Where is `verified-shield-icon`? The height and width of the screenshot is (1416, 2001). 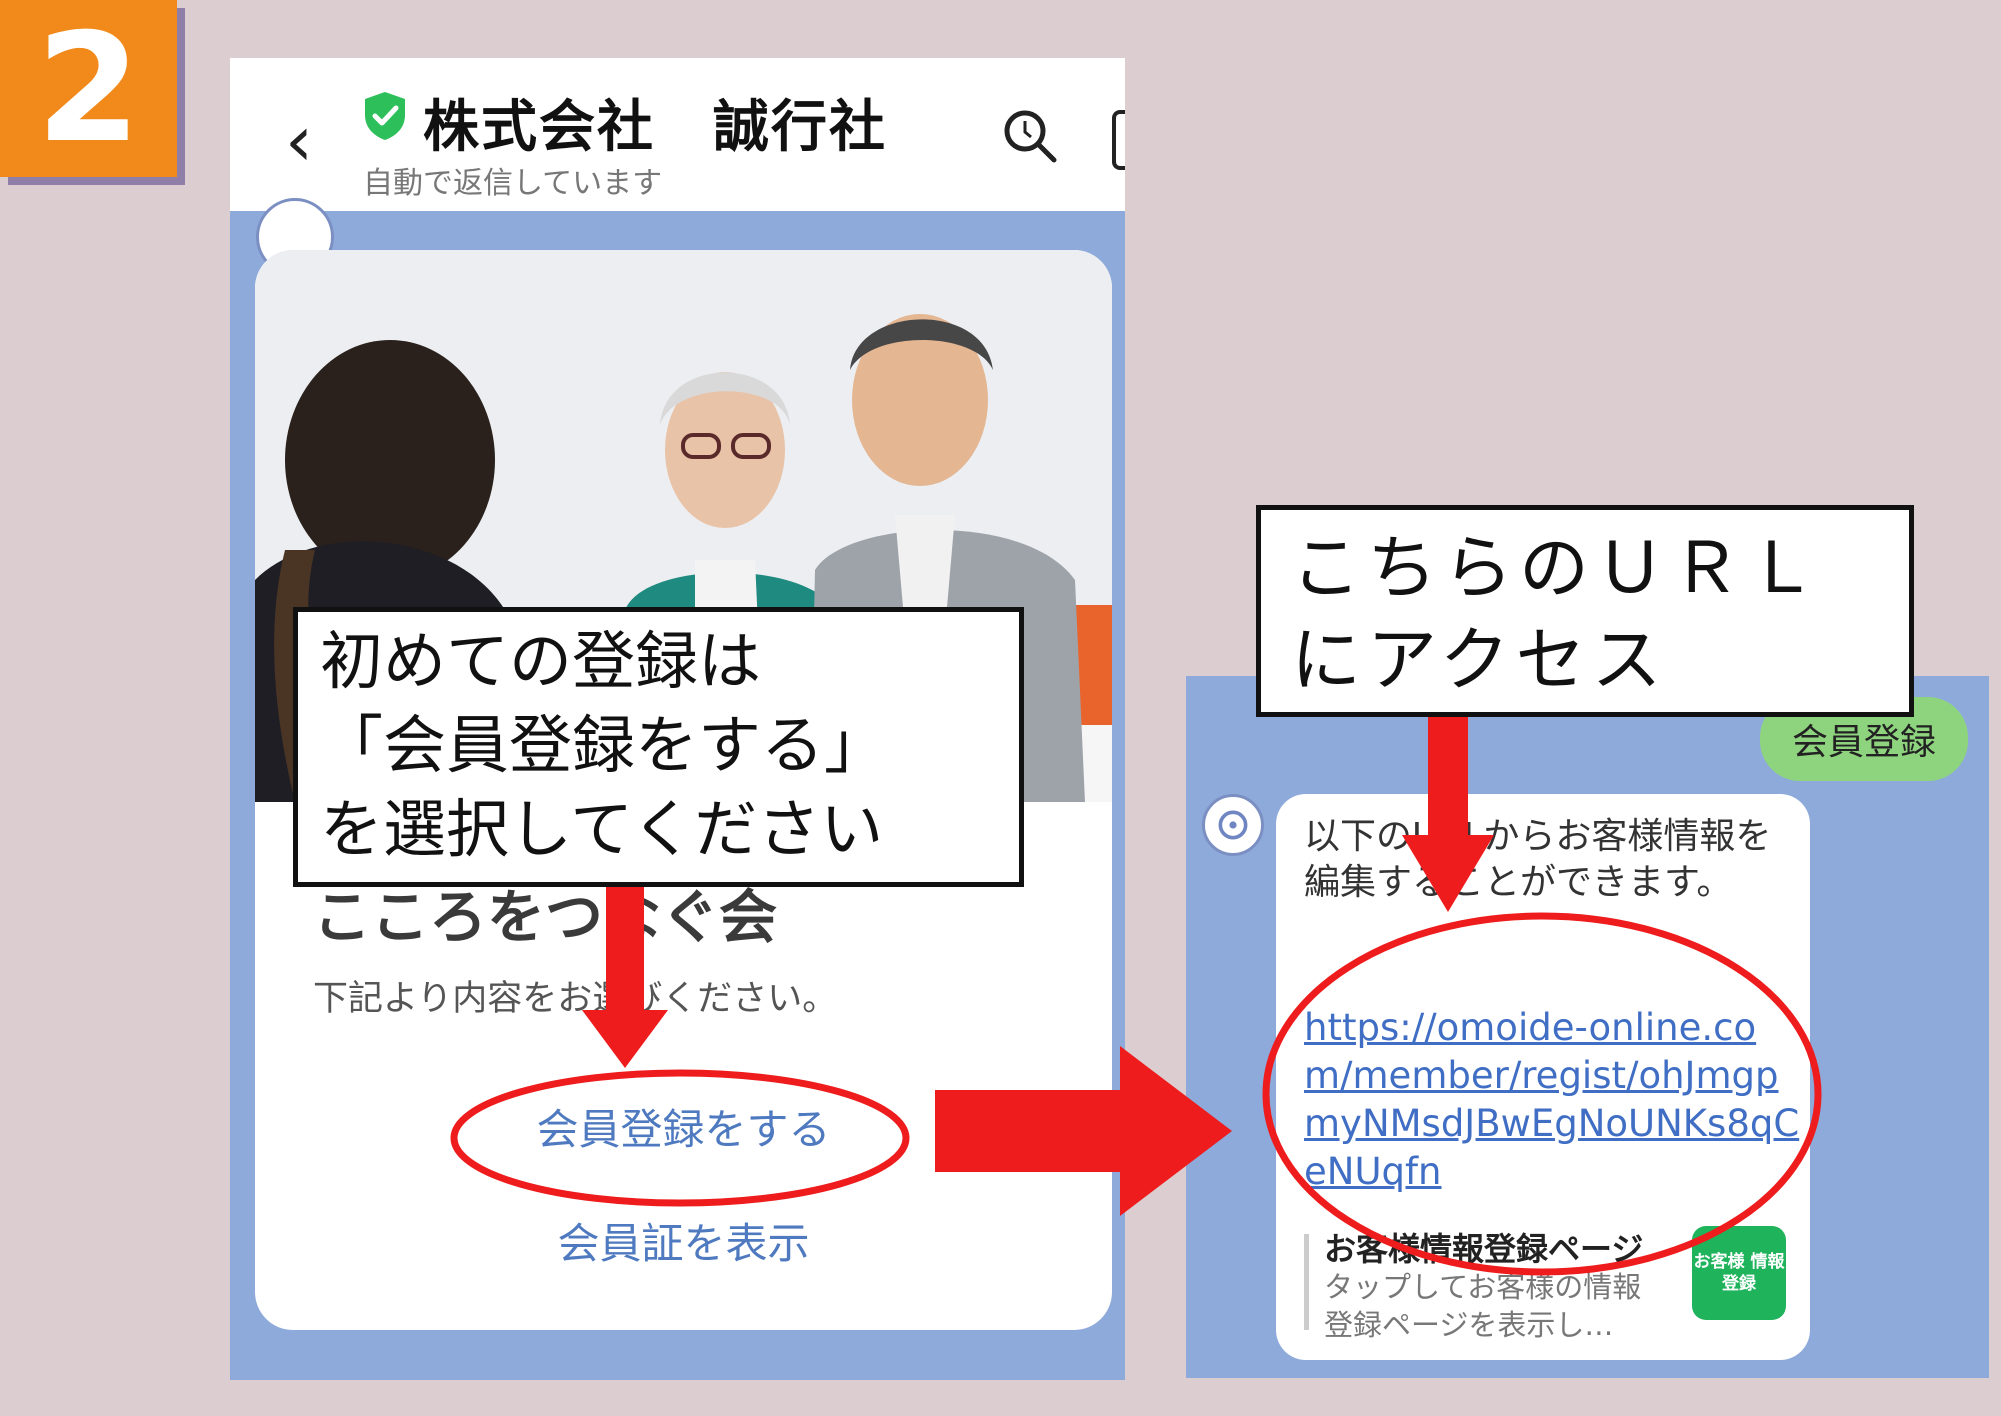 verified-shield-icon is located at coordinates (385, 116).